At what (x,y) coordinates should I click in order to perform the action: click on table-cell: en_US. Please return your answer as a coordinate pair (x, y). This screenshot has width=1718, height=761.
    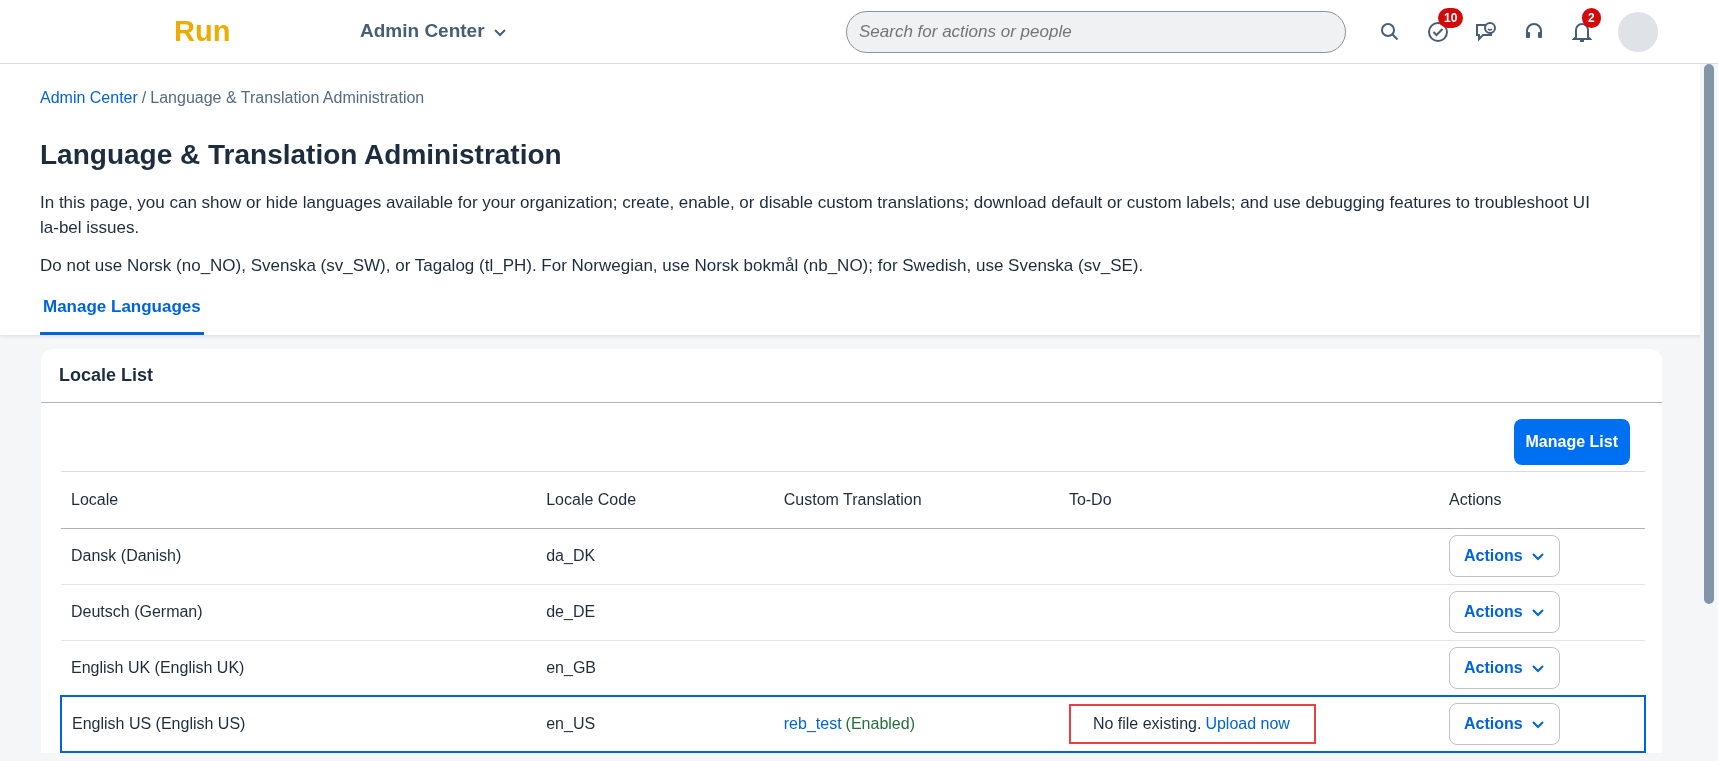
    Looking at the image, I should click on (655, 724).